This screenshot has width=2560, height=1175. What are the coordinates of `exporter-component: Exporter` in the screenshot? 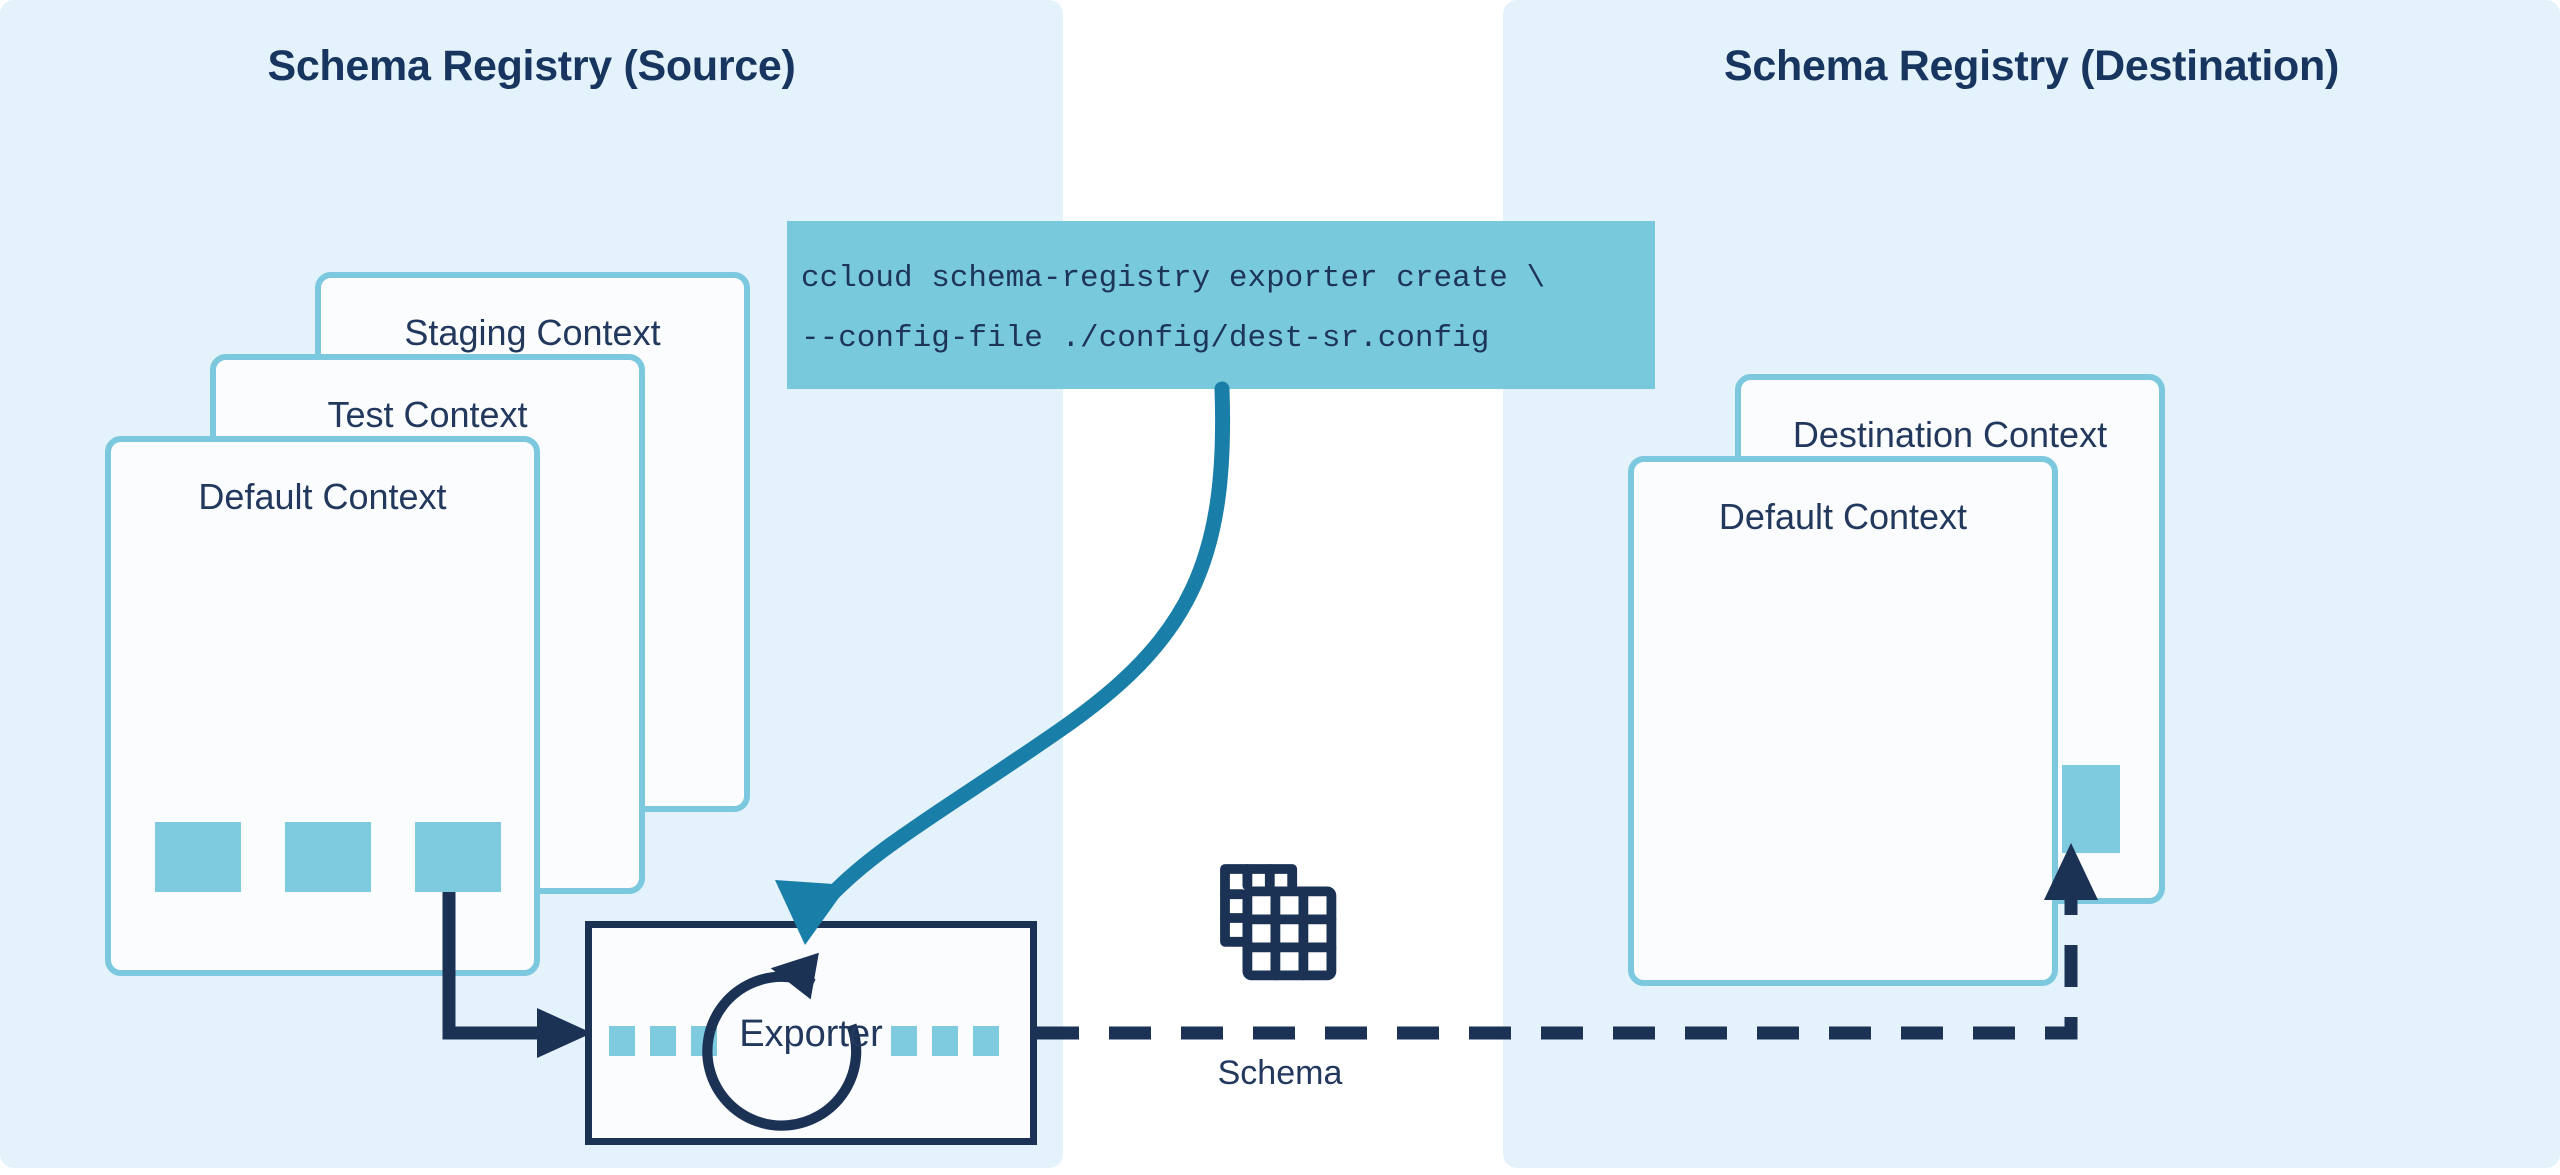 It's located at (811, 1033).